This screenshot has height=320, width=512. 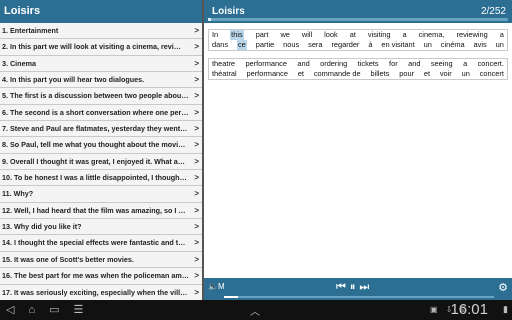 I want to click on playback-progress-bar, so click(x=359, y=297).